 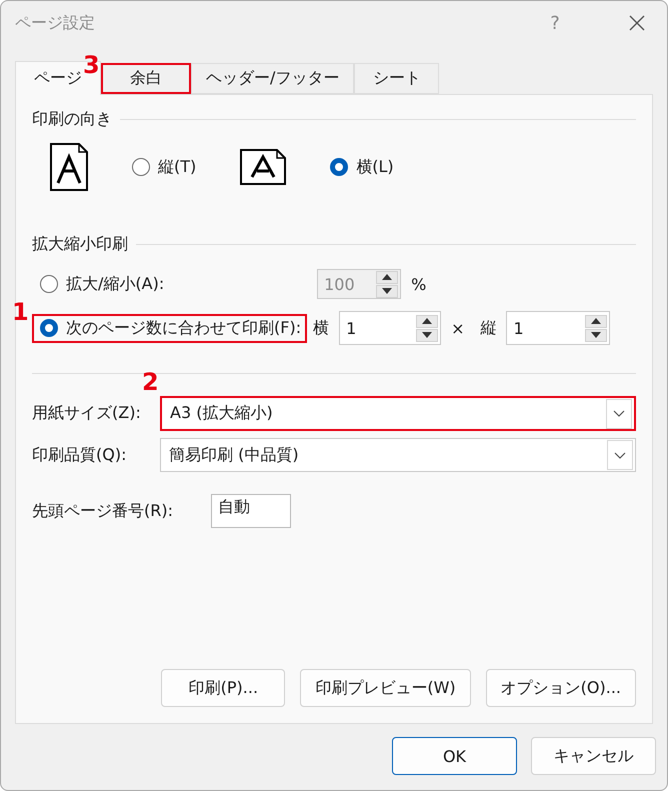 I want to click on dialog-button: キャンセル, so click(x=593, y=756).